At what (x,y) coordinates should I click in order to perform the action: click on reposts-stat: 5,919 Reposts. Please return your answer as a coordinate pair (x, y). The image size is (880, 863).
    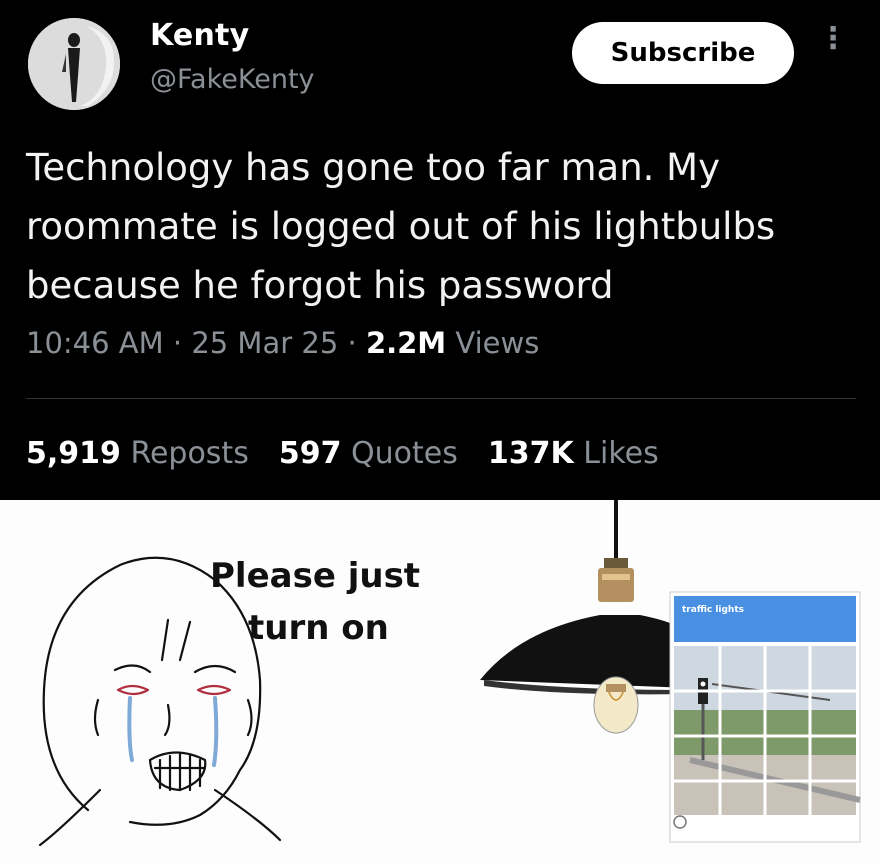
    Looking at the image, I should click on (137, 453).